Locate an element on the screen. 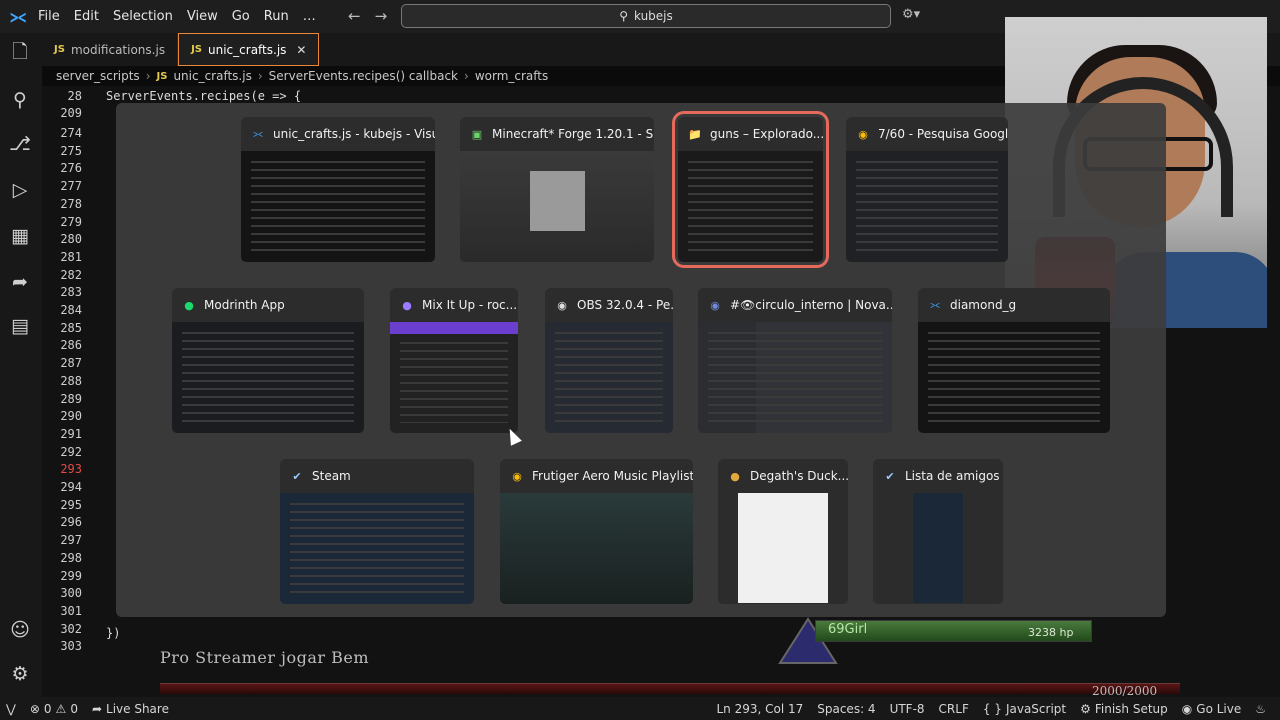  line-number: 284 is located at coordinates (71, 310).